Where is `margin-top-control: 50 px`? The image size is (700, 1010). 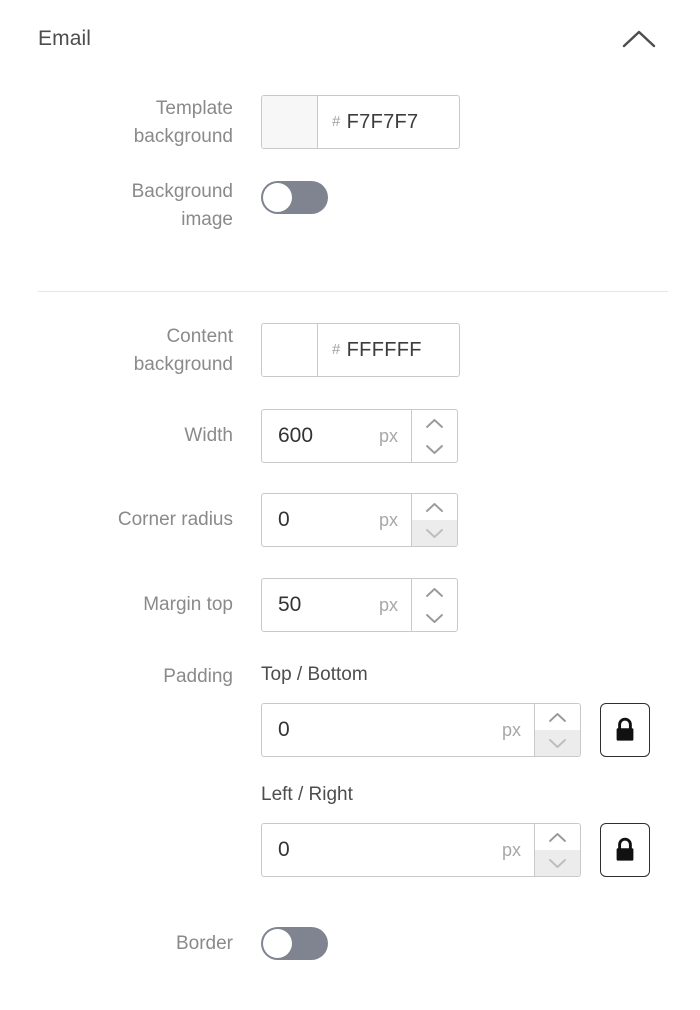
margin-top-control: 50 px is located at coordinates (359, 605).